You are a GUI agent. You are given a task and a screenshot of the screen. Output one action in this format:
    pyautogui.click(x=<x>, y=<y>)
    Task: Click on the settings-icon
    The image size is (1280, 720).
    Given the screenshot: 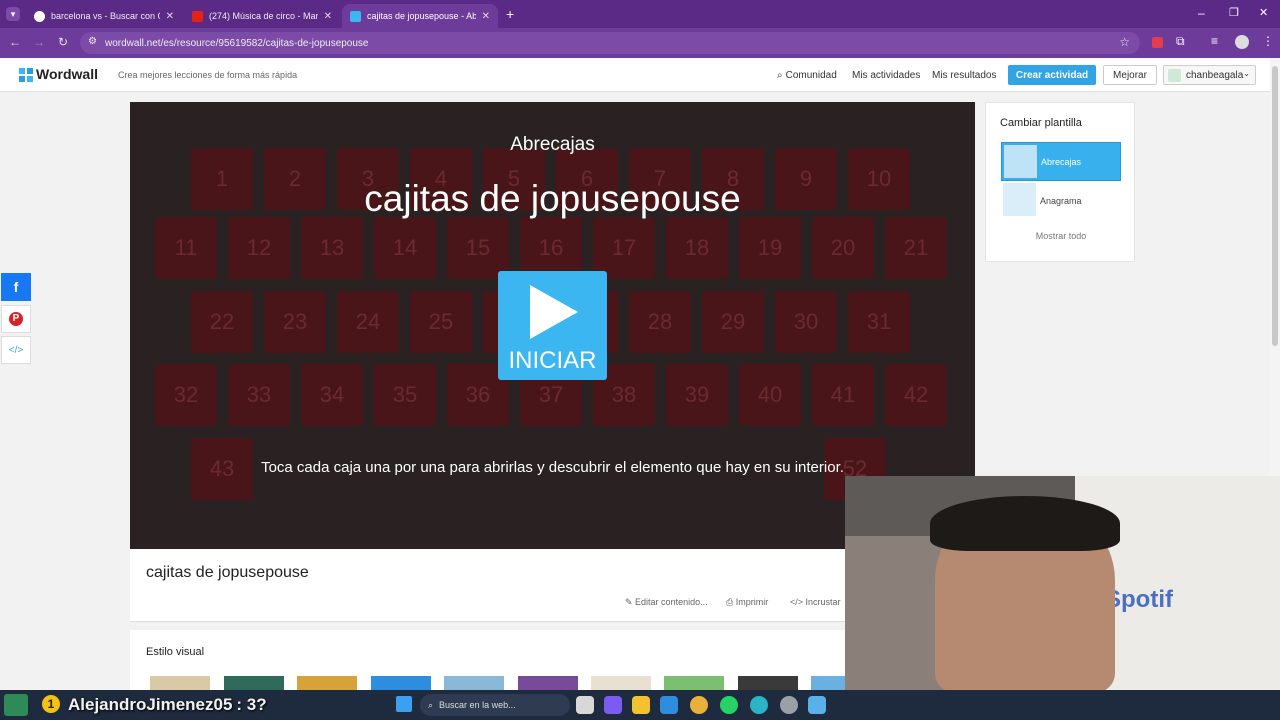 What is the action you would take?
    pyautogui.click(x=789, y=705)
    